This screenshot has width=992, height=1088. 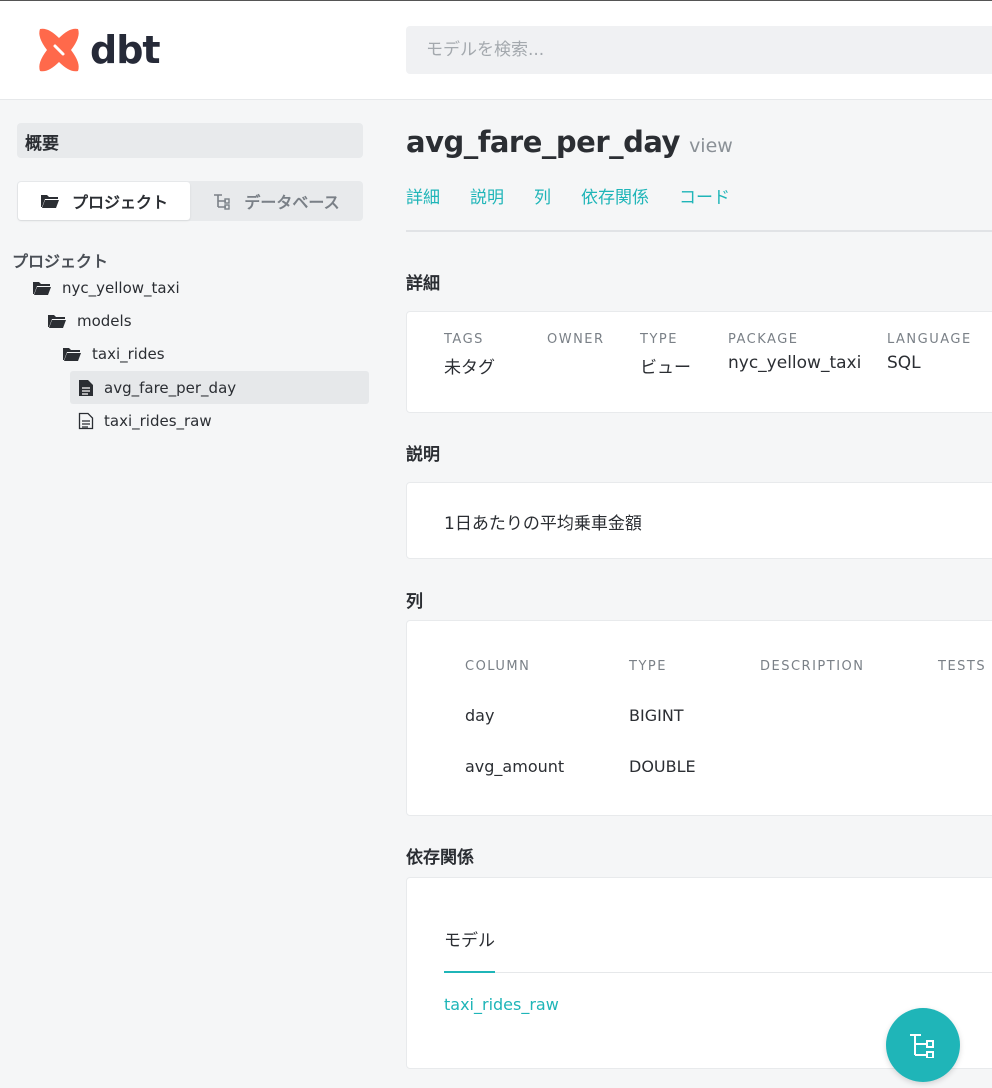 I want to click on tree-item-label: nyc_yellow_taxi, so click(x=121, y=287).